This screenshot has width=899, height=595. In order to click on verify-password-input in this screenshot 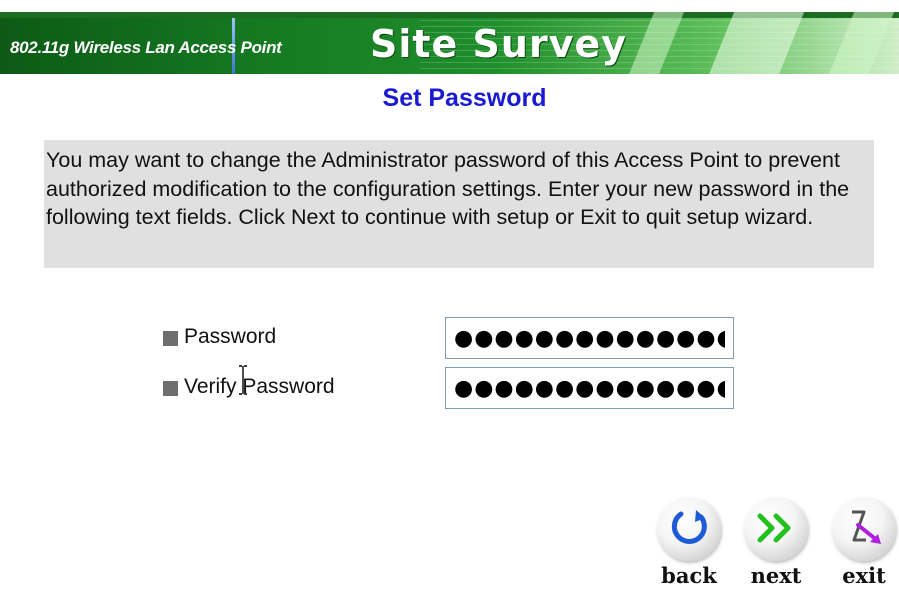, I will do `click(589, 388)`.